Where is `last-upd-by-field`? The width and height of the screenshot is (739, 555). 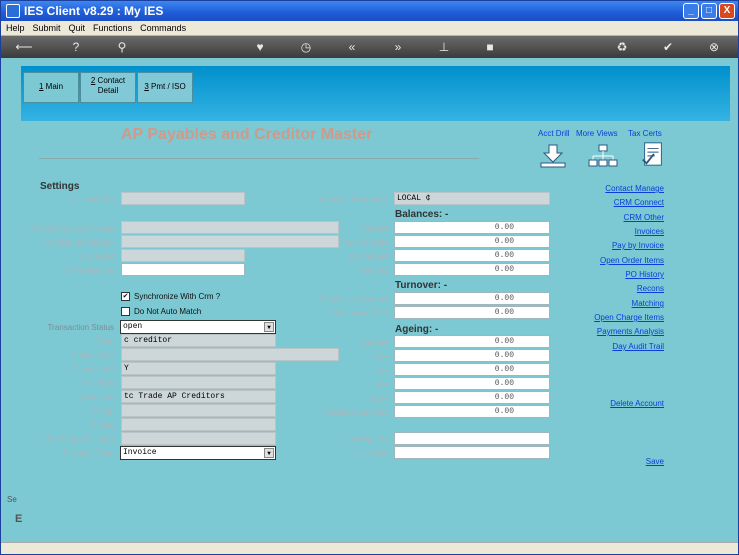 last-upd-by-field is located at coordinates (472, 438).